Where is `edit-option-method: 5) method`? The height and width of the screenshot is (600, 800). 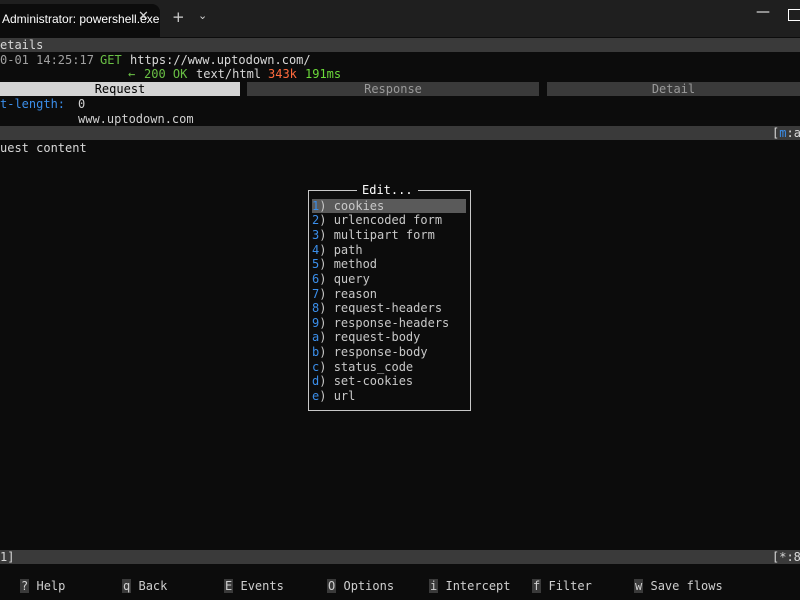
edit-option-method: 5) method is located at coordinates (389, 264).